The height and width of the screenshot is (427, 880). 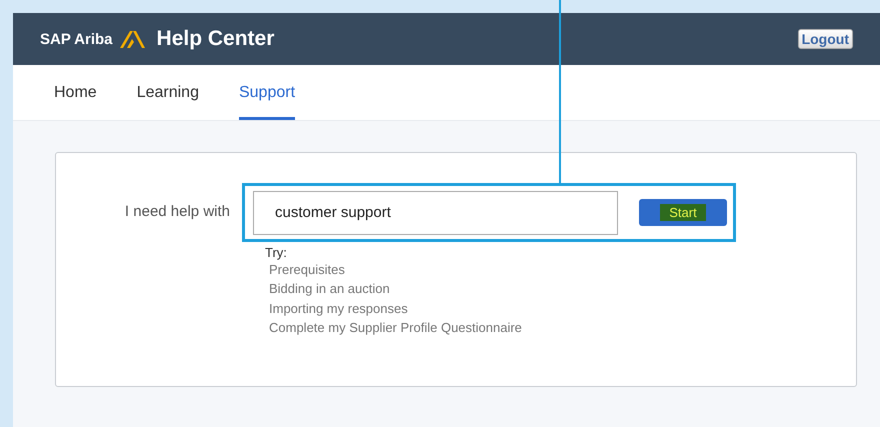 I want to click on nav-tab: Support, so click(x=267, y=92).